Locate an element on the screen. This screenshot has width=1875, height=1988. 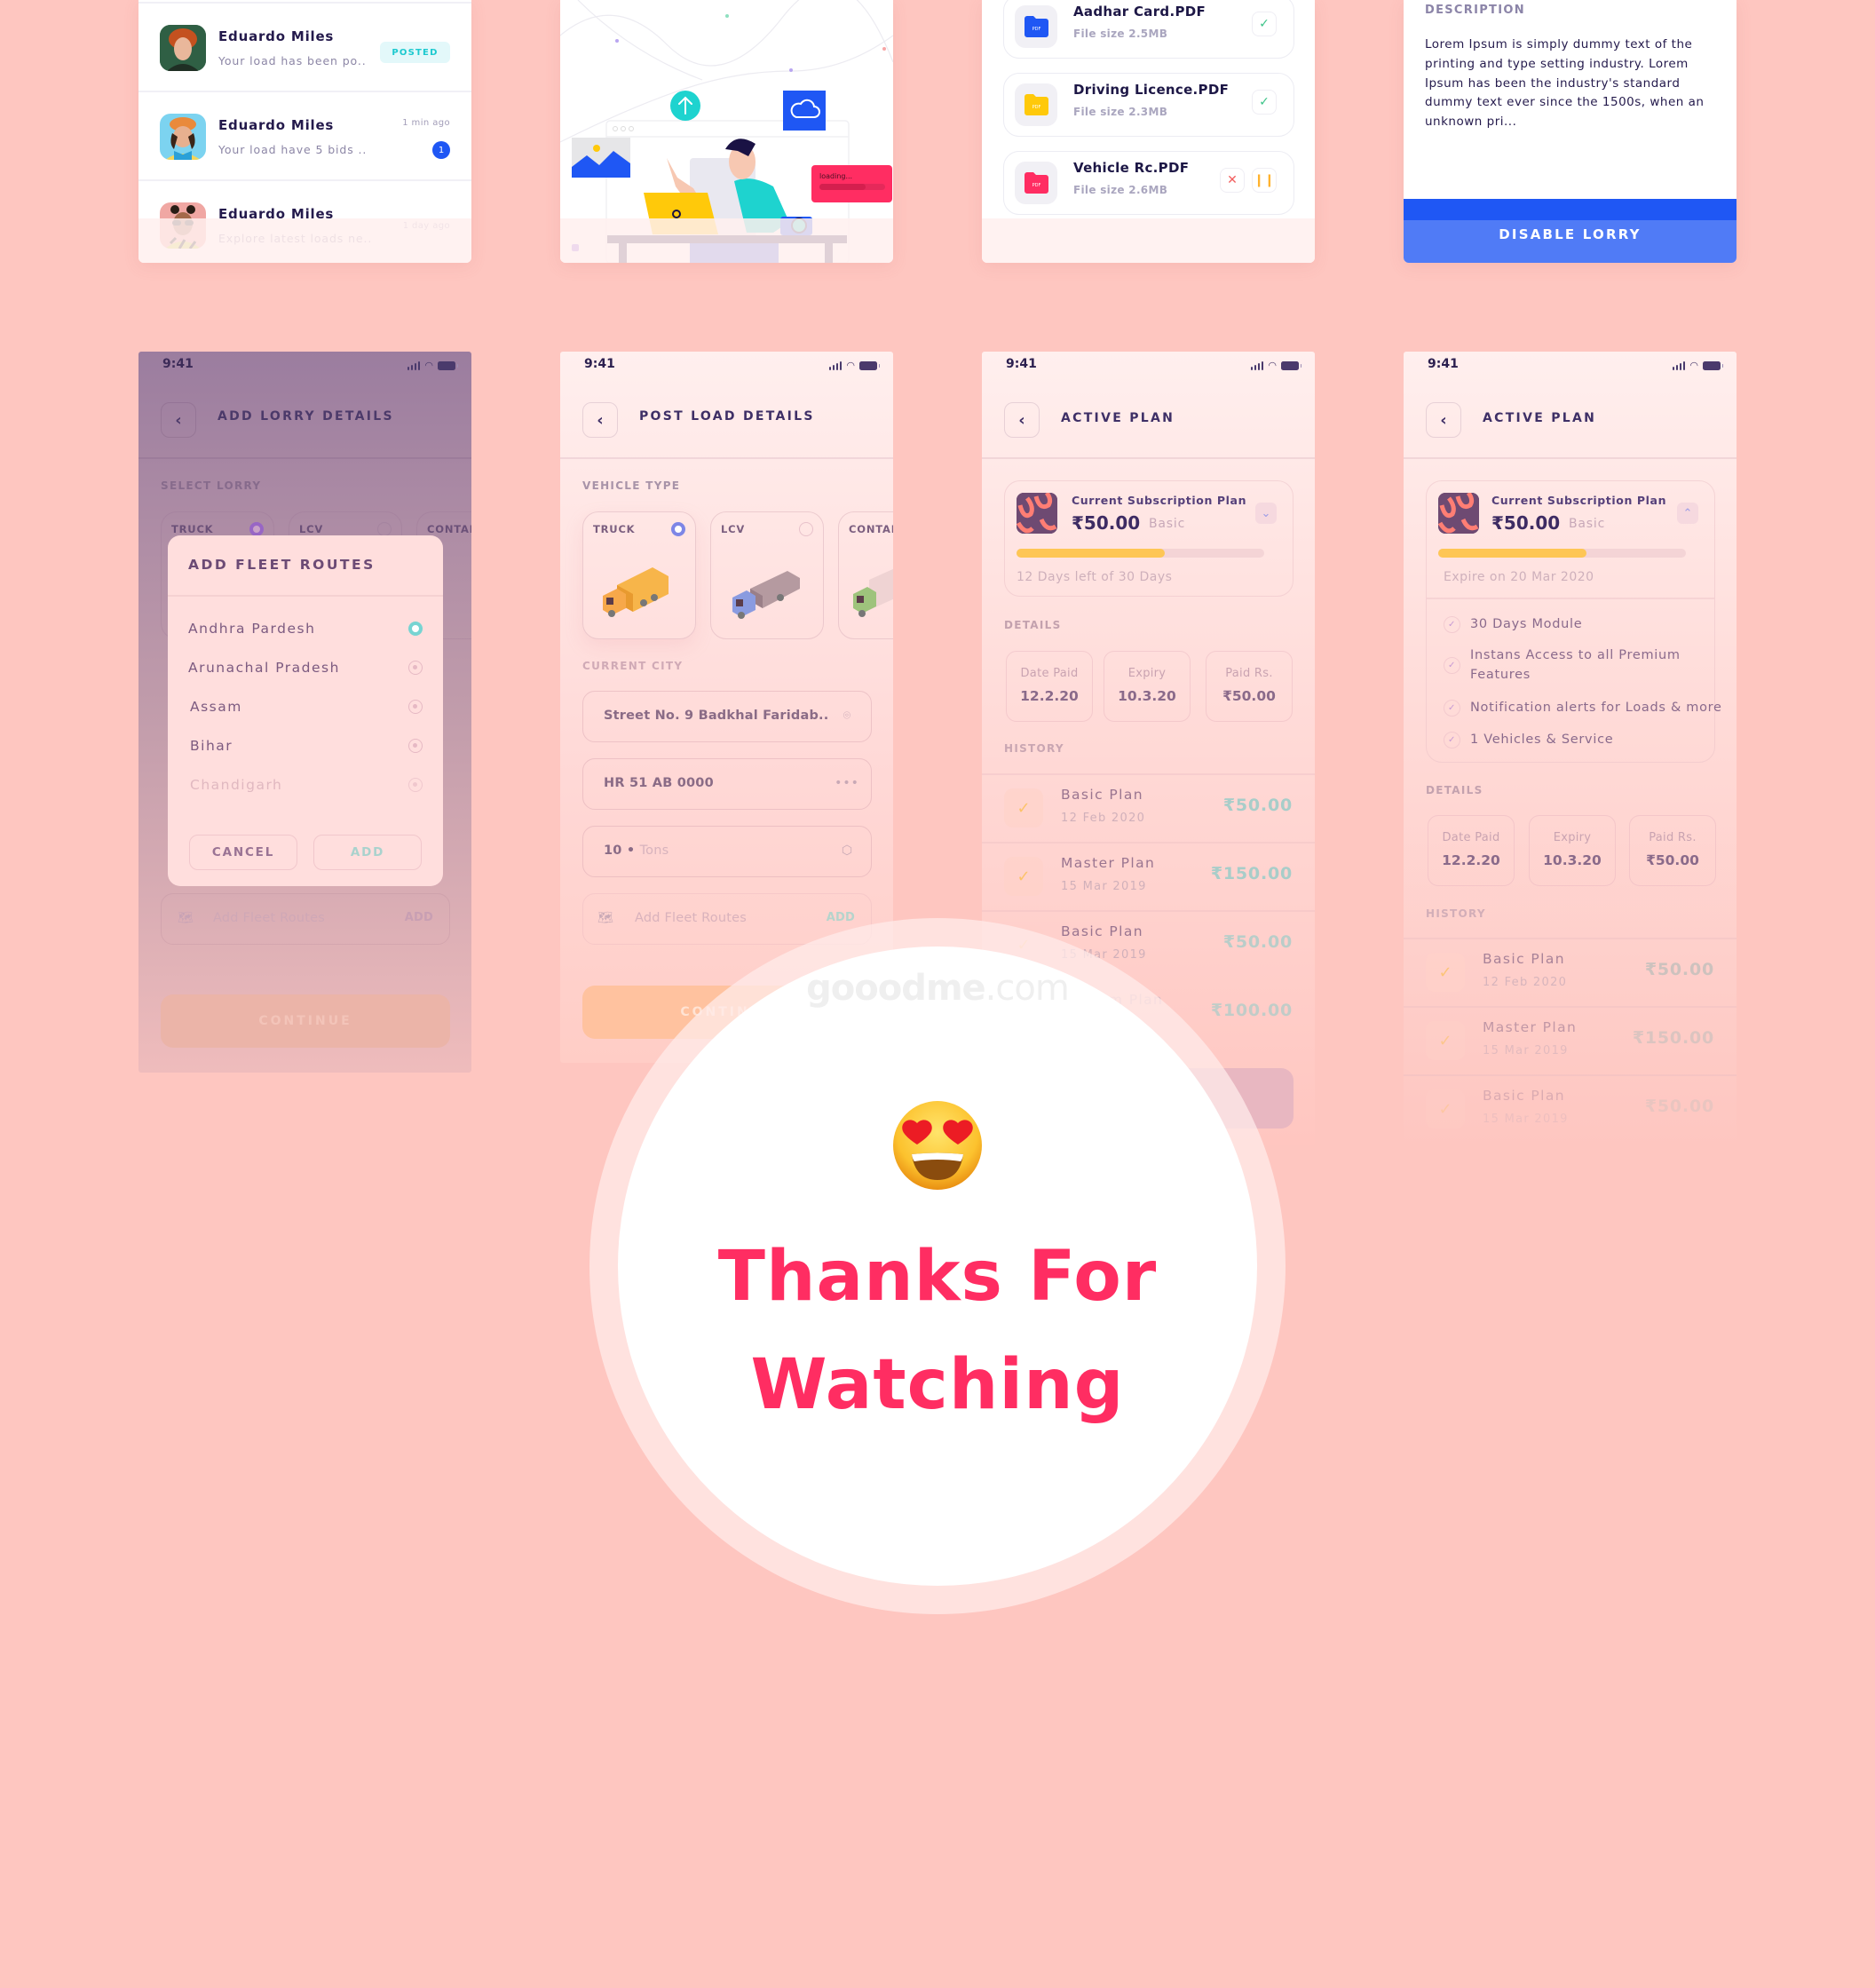
plan-price: ₹50.00 is located at coordinates (1107, 523).